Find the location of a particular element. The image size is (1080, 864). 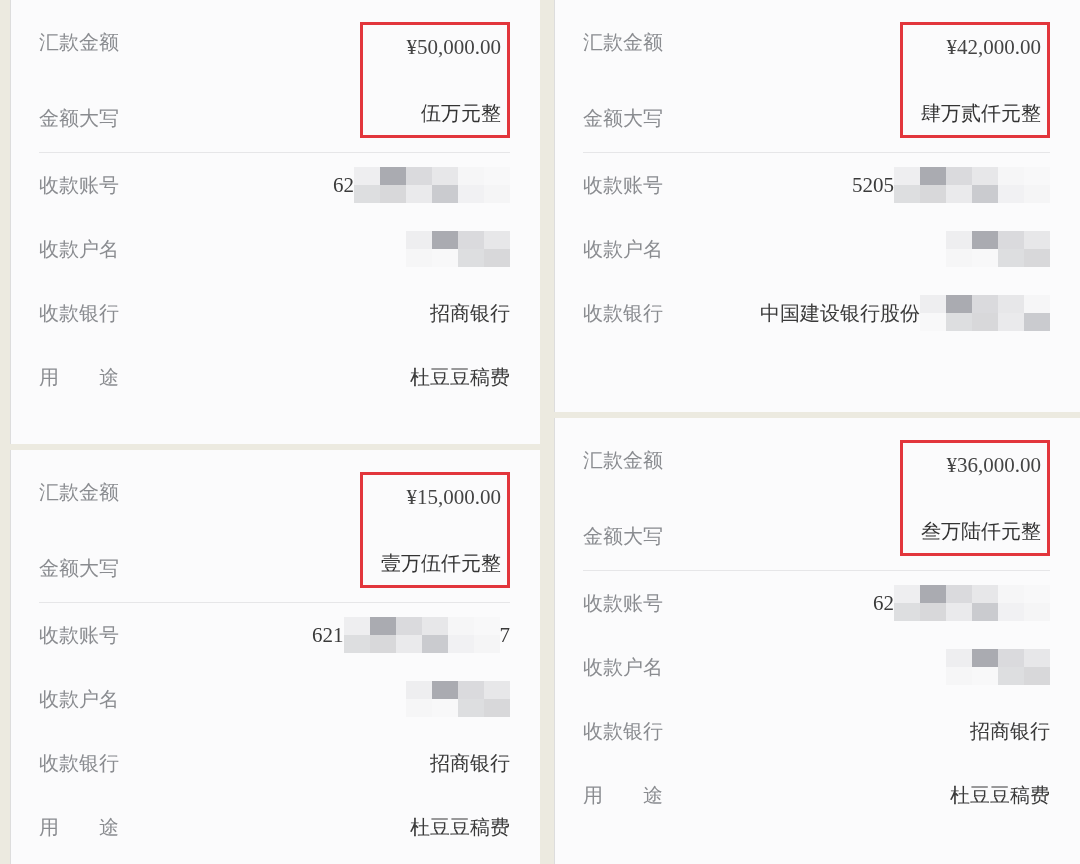

field-value: 7 is located at coordinates (504, 635).